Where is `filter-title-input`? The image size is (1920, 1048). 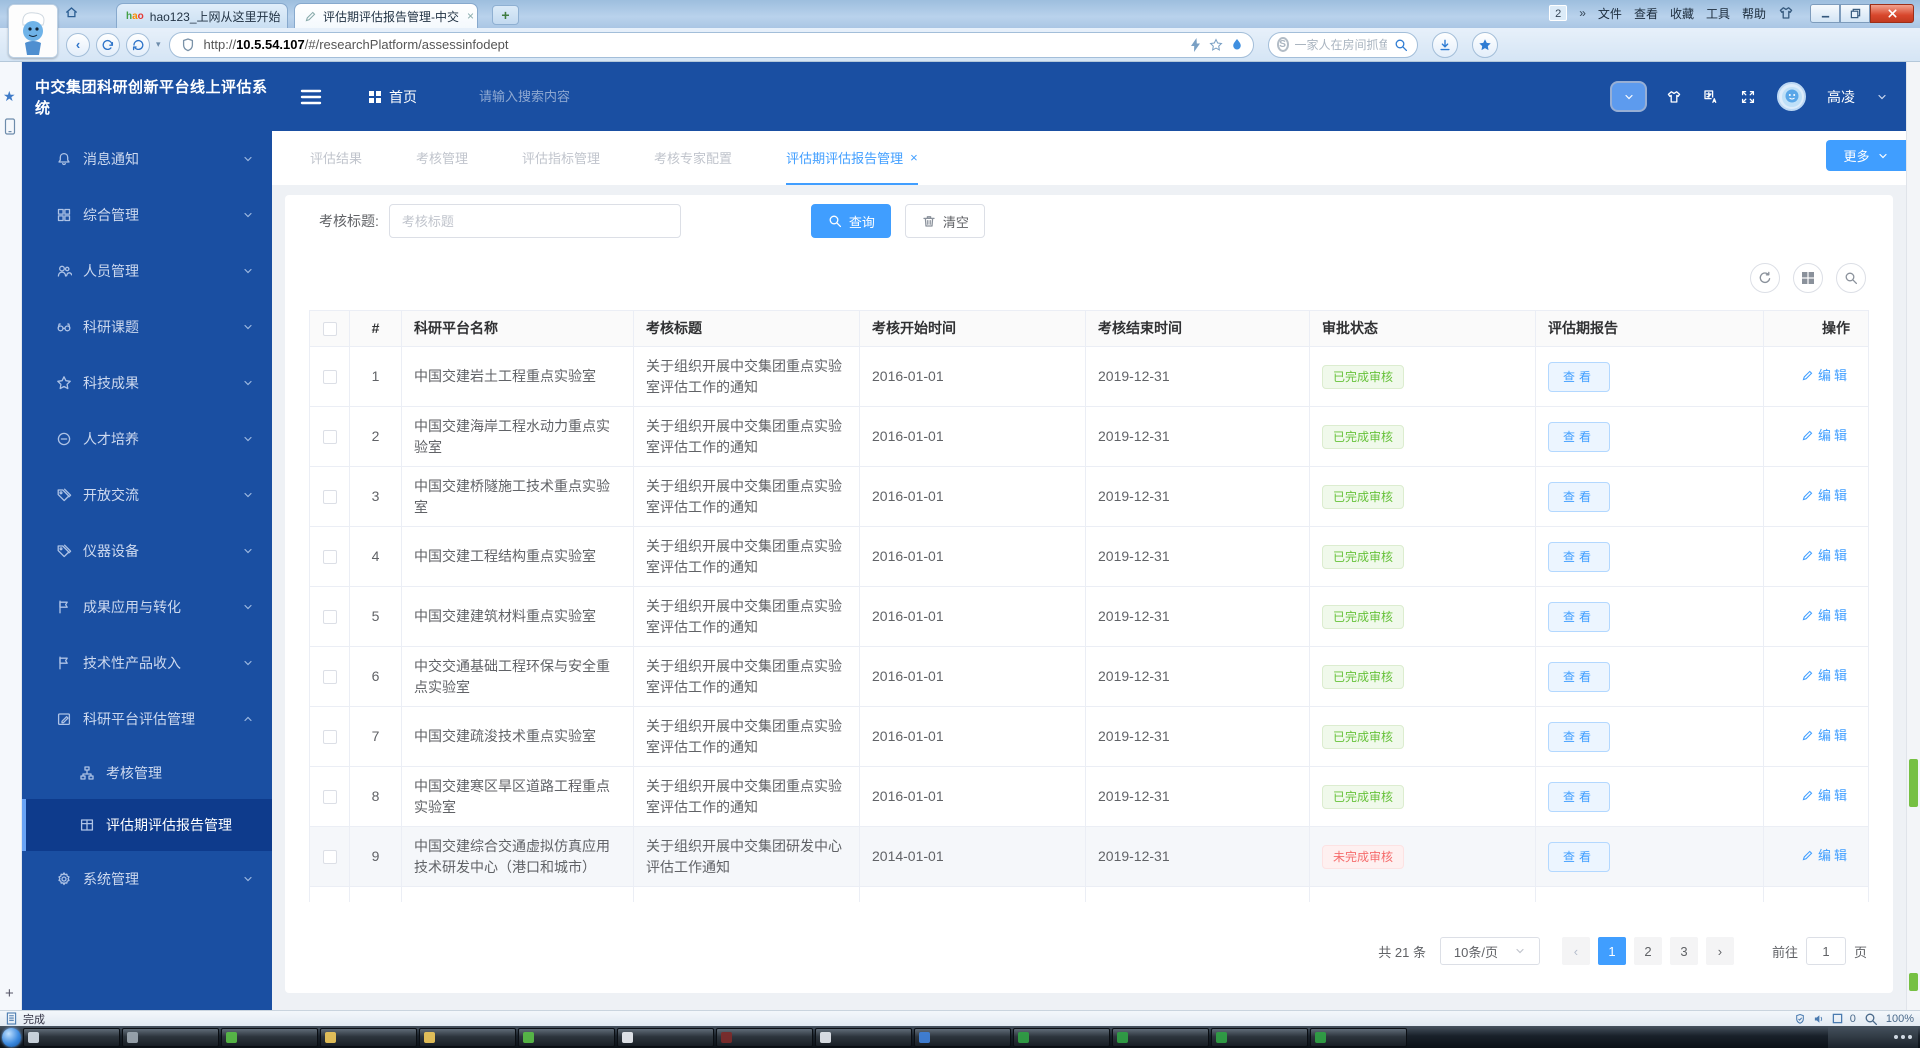 filter-title-input is located at coordinates (534, 221).